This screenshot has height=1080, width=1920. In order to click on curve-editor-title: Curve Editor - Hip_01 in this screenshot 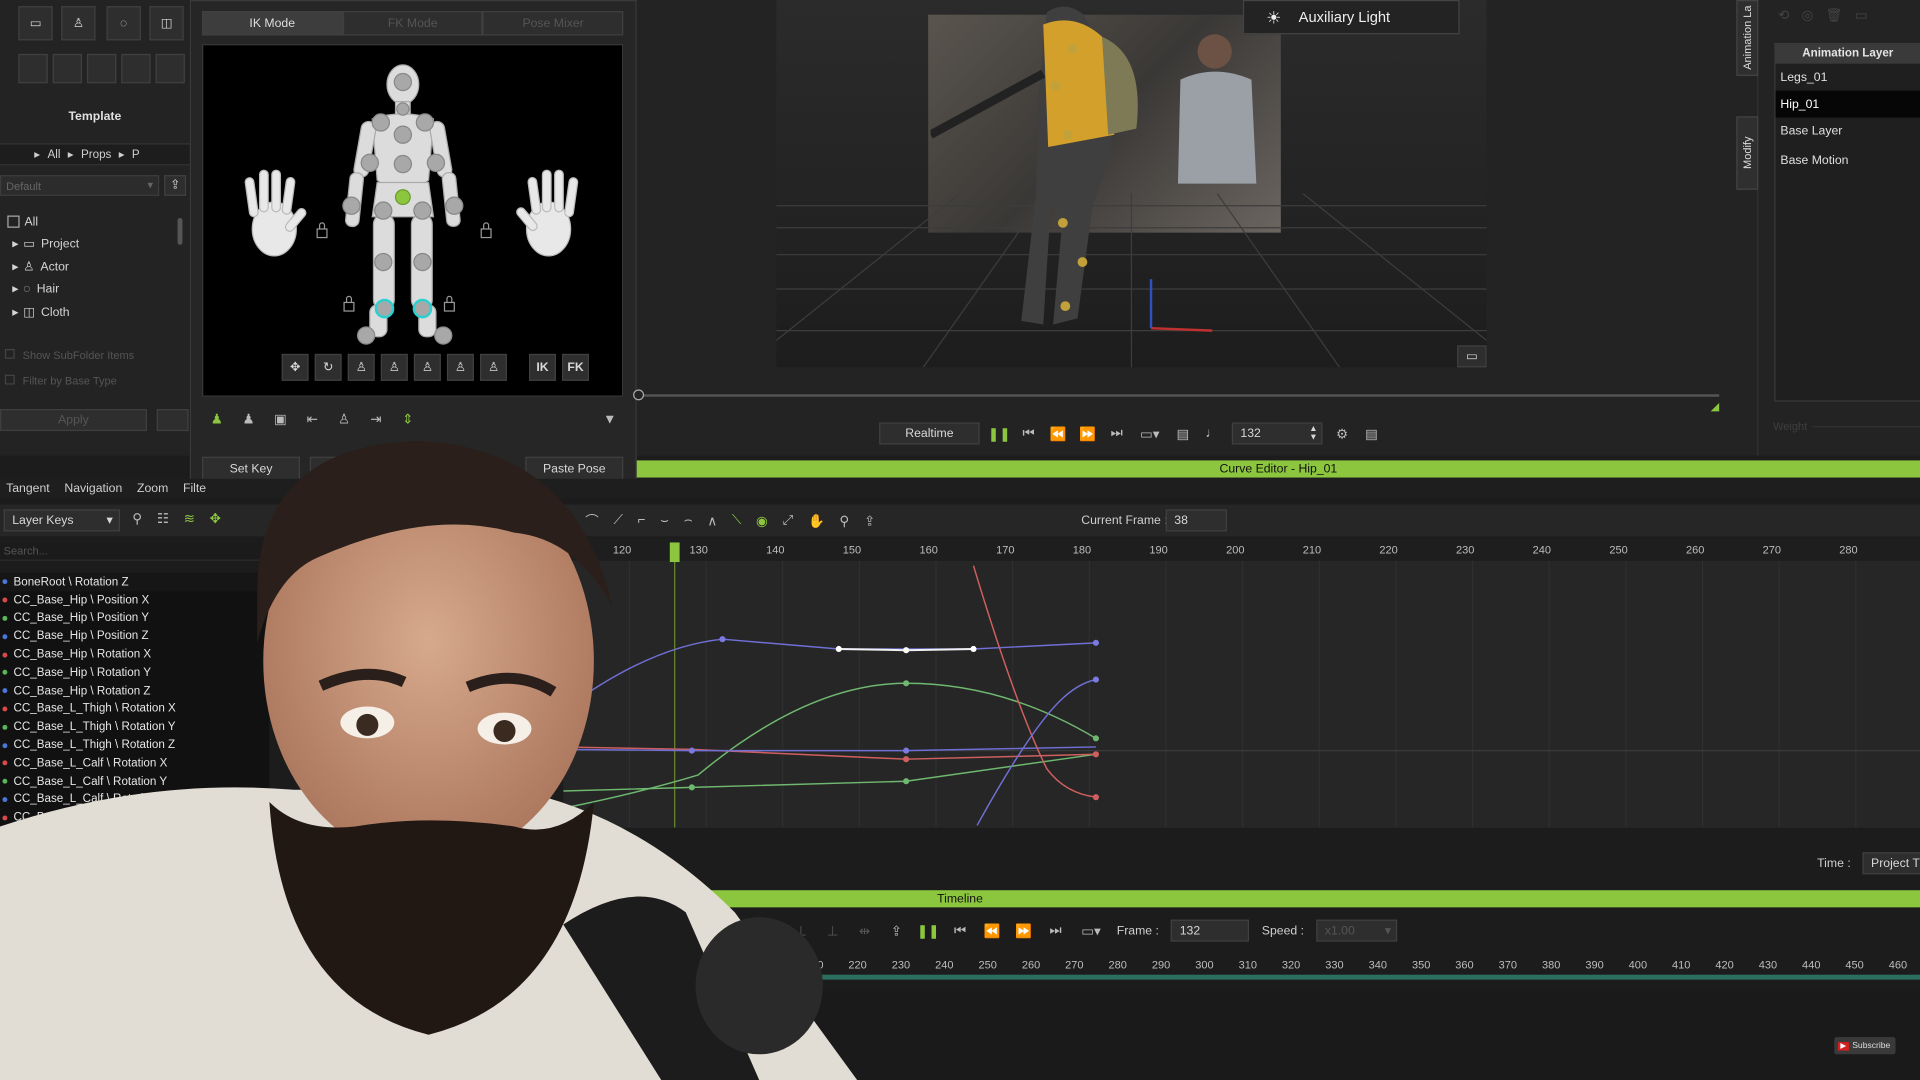, I will do `click(1278, 469)`.